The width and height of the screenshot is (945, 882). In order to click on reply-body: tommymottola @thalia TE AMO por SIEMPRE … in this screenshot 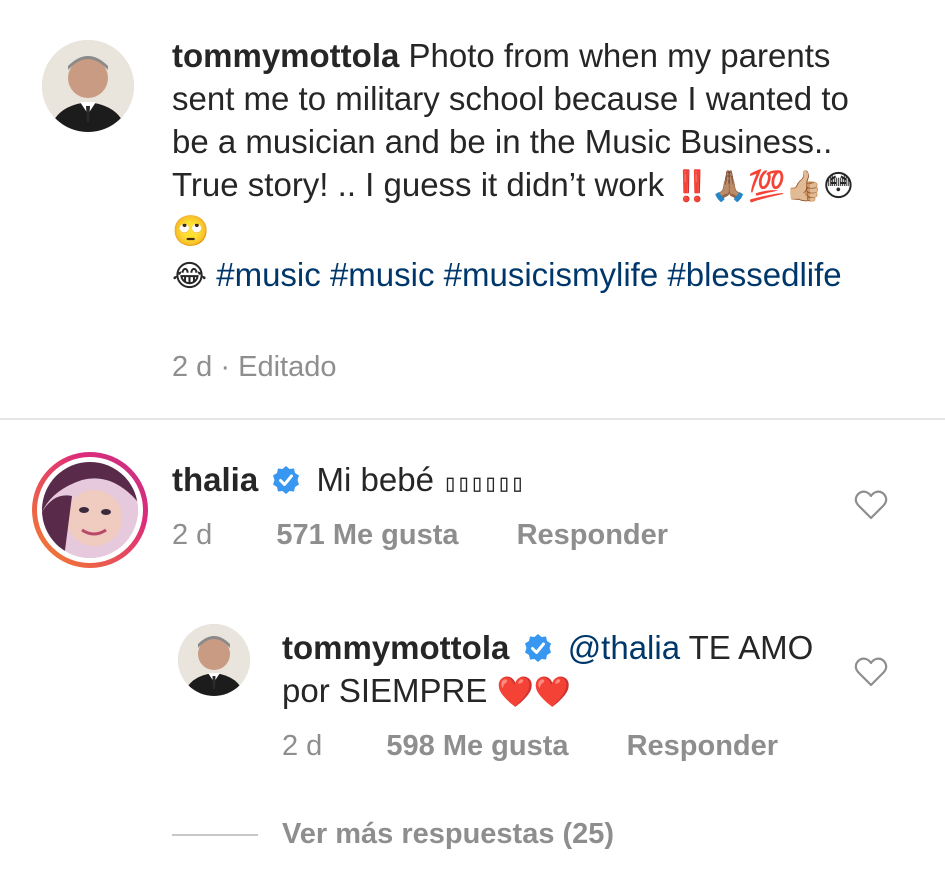, I will do `click(562, 670)`.